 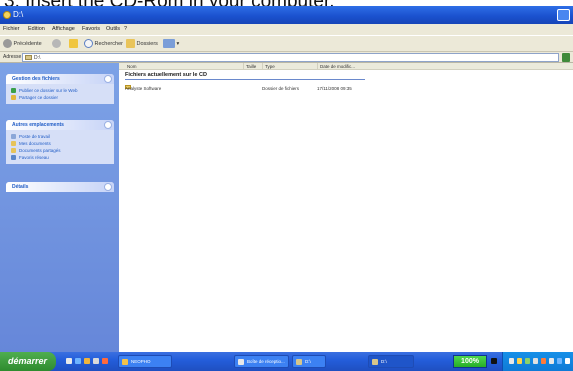 I want to click on place-my-computer: Poste de travail, so click(x=61, y=136).